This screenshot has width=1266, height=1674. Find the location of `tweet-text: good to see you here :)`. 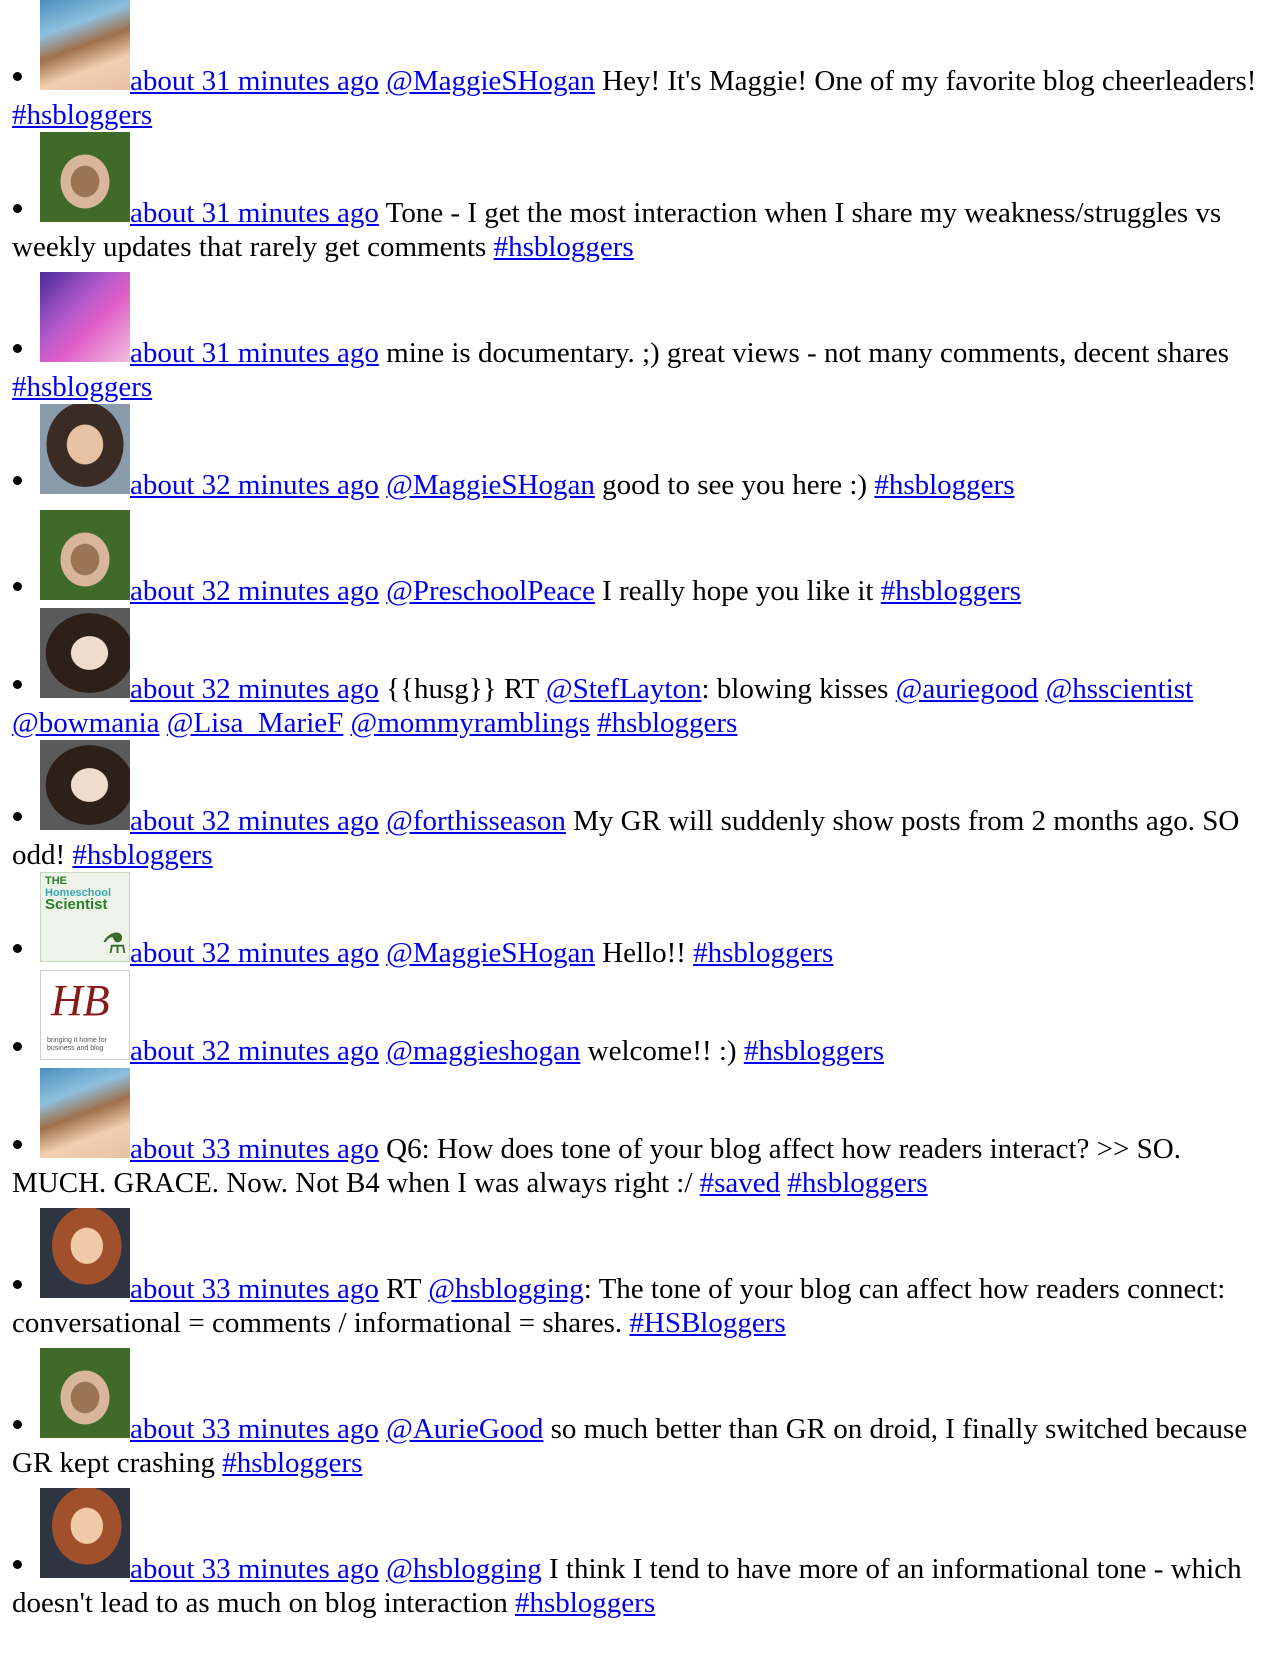

tweet-text: good to see you here :) is located at coordinates (734, 485).